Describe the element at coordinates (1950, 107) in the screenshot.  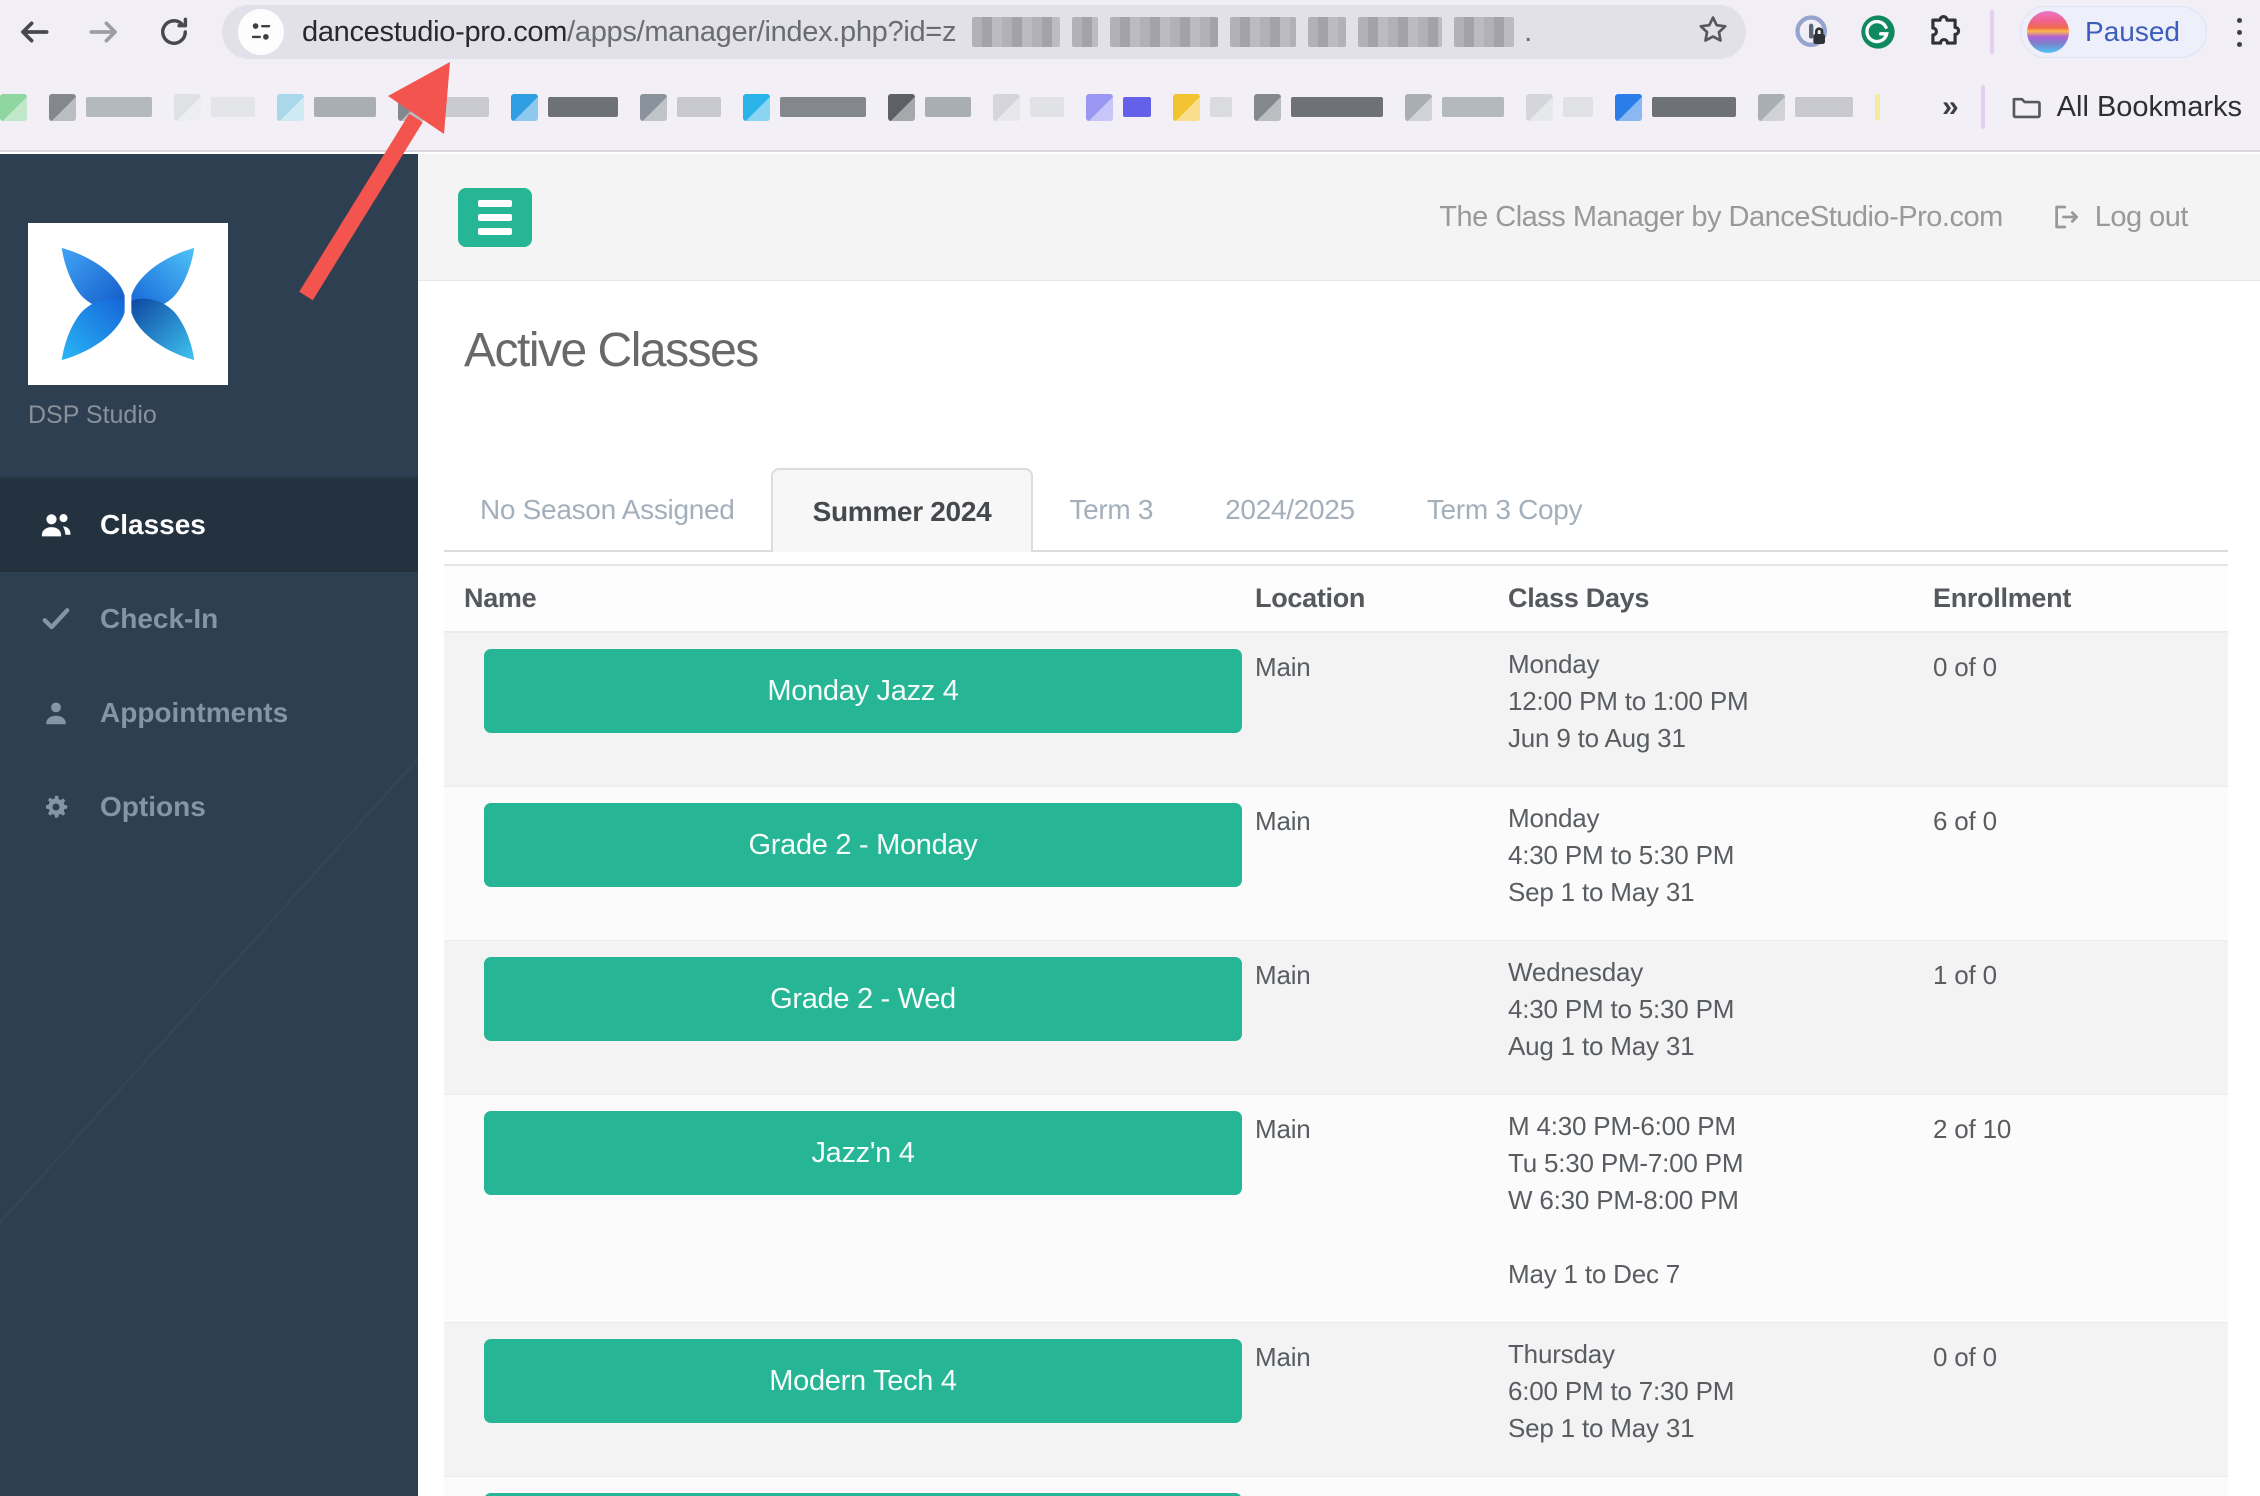
I see `overflow-chevrons-icon: »` at that location.